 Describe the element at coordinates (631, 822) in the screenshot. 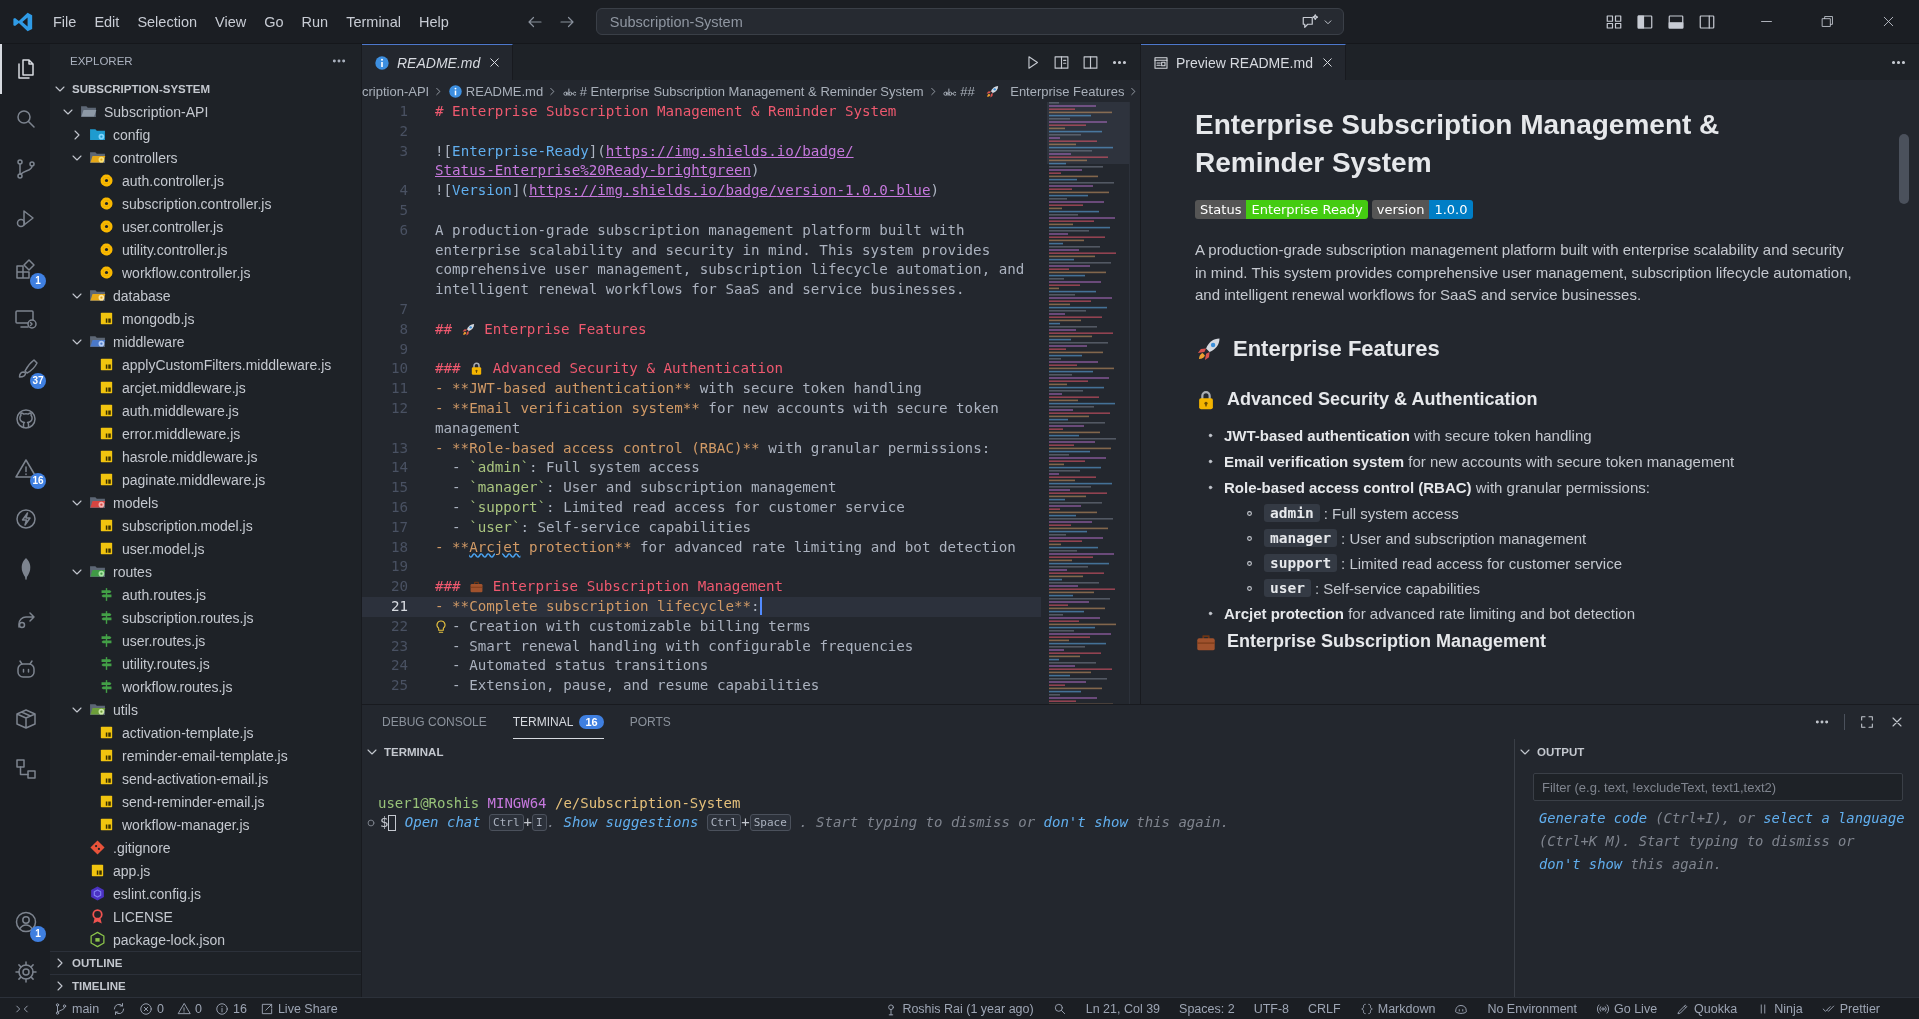

I see `hint-link: Show suggestions` at that location.